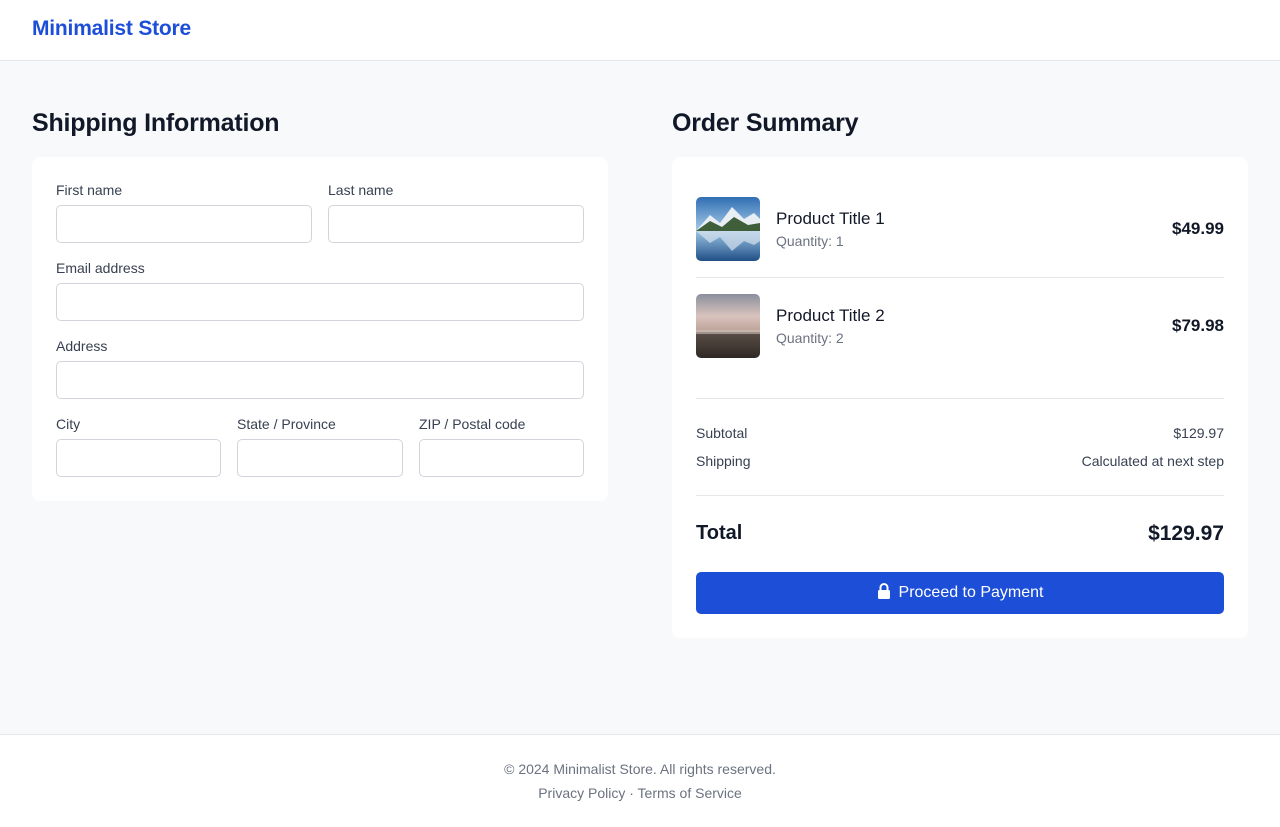  I want to click on shipping-label: Shipping, so click(723, 461).